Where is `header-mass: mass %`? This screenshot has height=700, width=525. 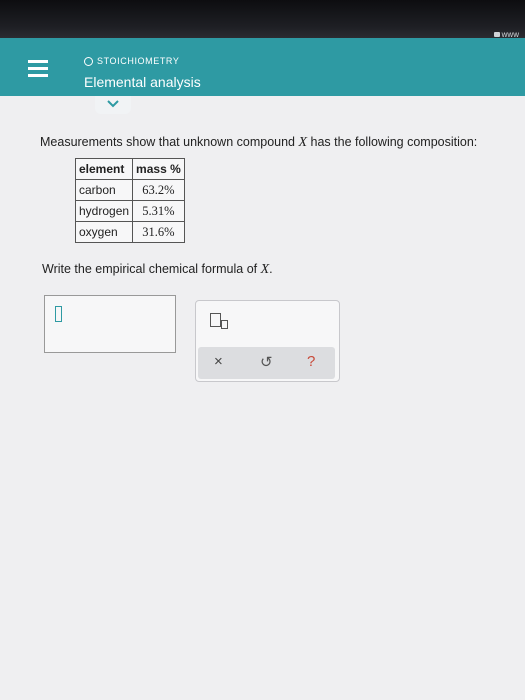
header-mass: mass % is located at coordinates (158, 169).